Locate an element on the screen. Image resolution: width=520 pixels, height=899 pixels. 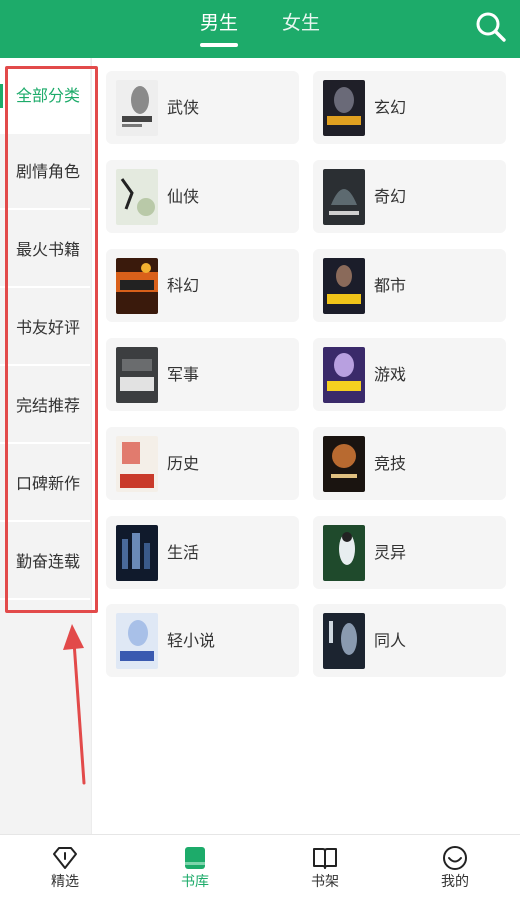
category-label: 历史 is located at coordinates (183, 463).